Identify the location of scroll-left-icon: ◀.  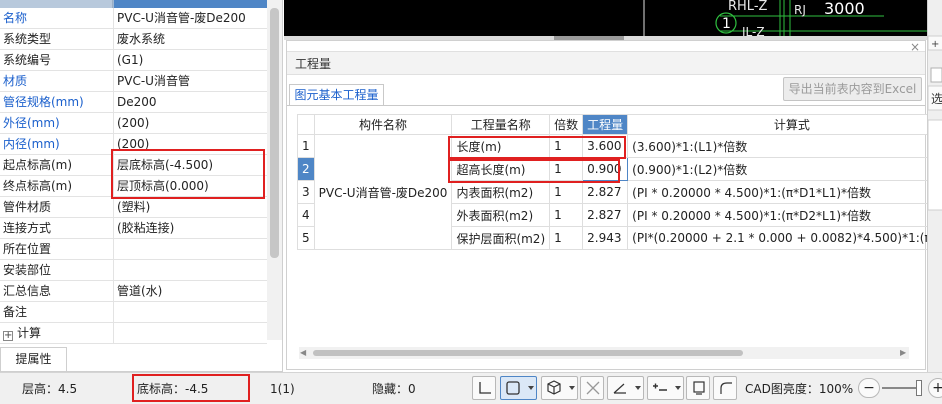
(304, 353).